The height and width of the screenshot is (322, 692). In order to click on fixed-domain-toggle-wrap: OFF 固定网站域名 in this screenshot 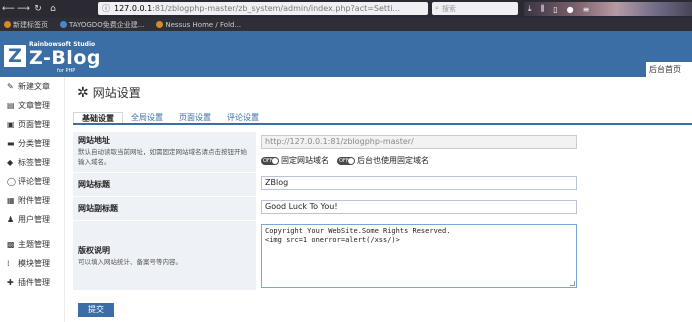, I will do `click(295, 160)`.